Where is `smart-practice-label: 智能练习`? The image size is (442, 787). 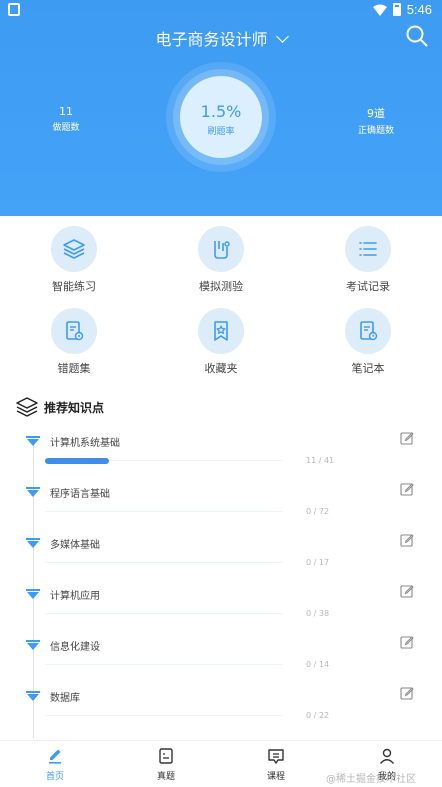 smart-practice-label: 智能练习 is located at coordinates (74, 286).